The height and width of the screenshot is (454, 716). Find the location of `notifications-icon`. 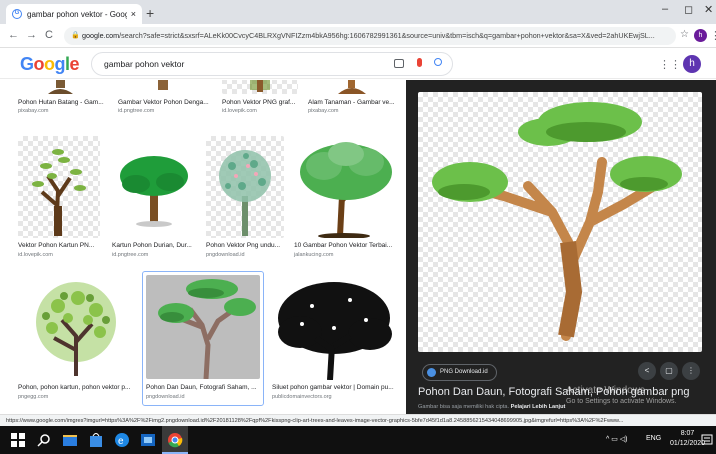

notifications-icon is located at coordinates (708, 440).